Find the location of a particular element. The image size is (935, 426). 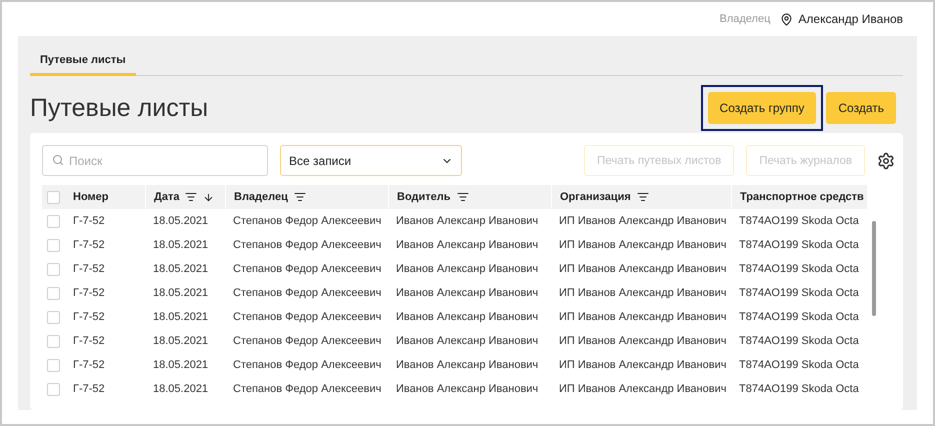

tab: Путевые листы is located at coordinates (83, 63).